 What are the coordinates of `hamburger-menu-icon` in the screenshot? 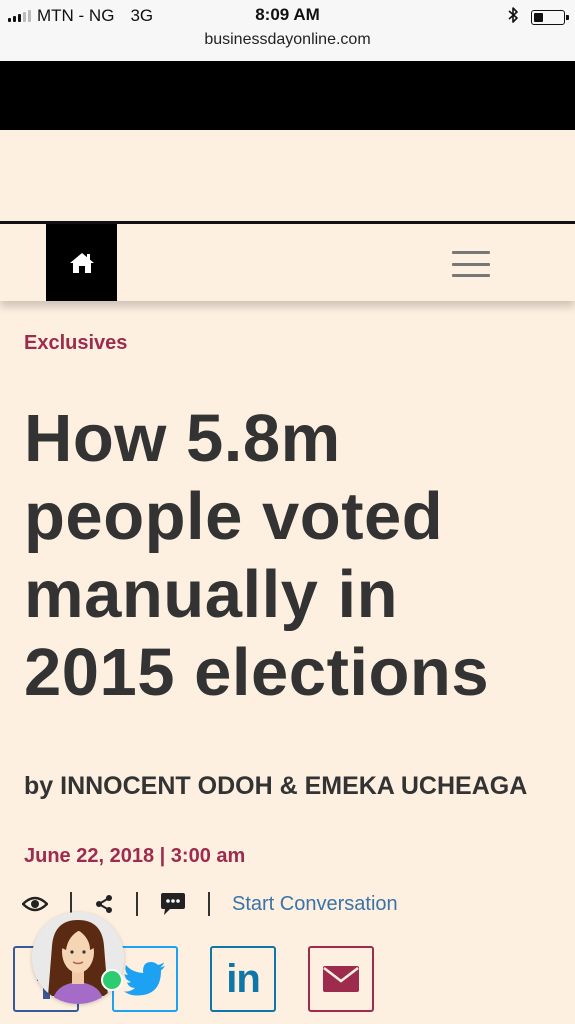 It's located at (471, 264).